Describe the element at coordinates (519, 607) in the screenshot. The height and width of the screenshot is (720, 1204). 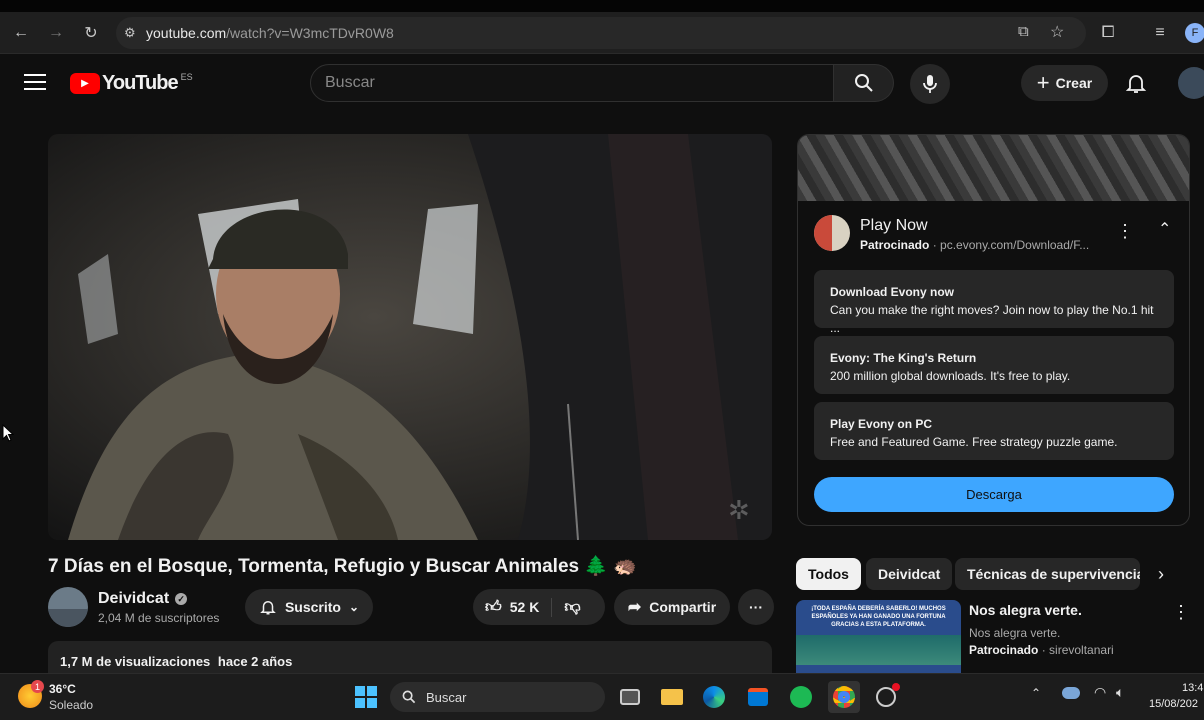
I see `like-button: 👍︎ 52 K` at that location.